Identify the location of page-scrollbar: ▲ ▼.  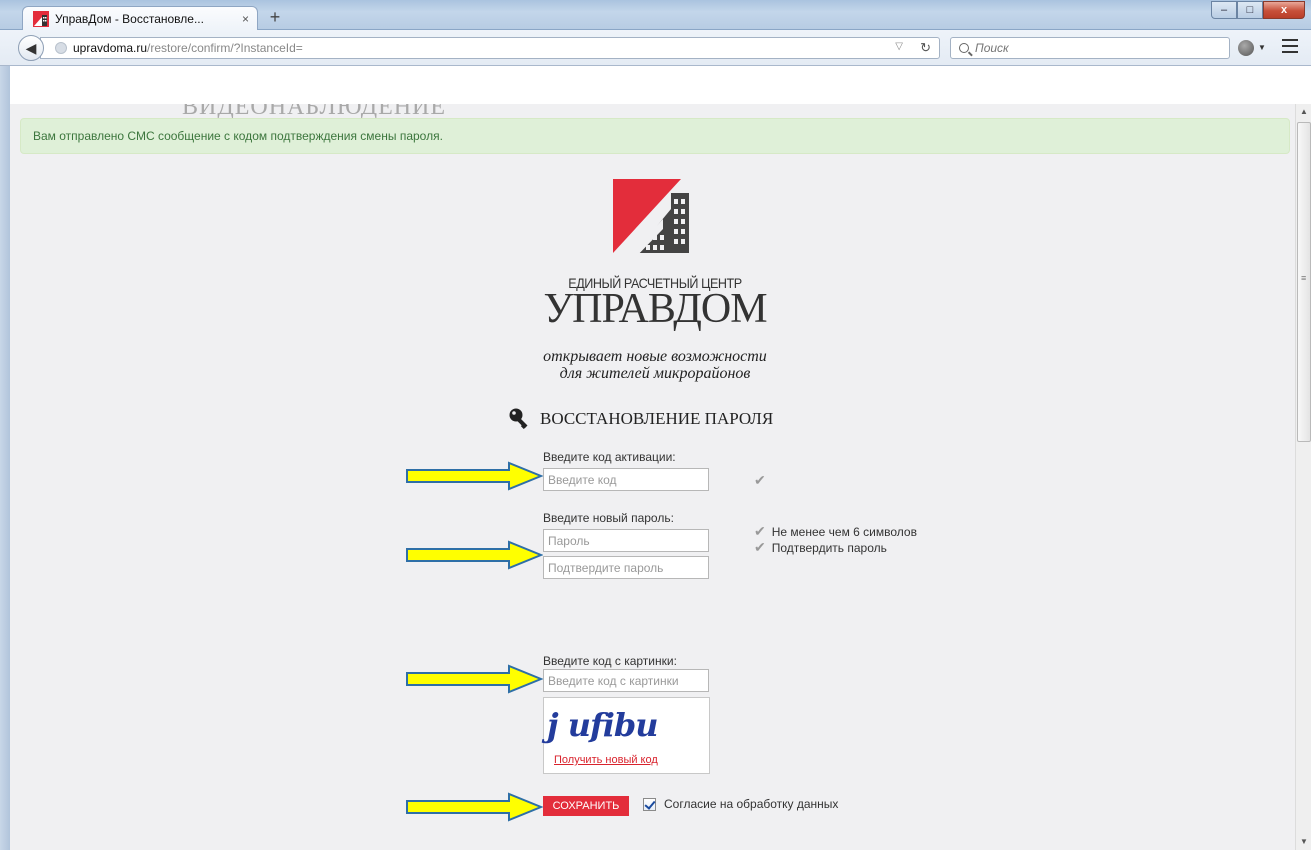
(1303, 477).